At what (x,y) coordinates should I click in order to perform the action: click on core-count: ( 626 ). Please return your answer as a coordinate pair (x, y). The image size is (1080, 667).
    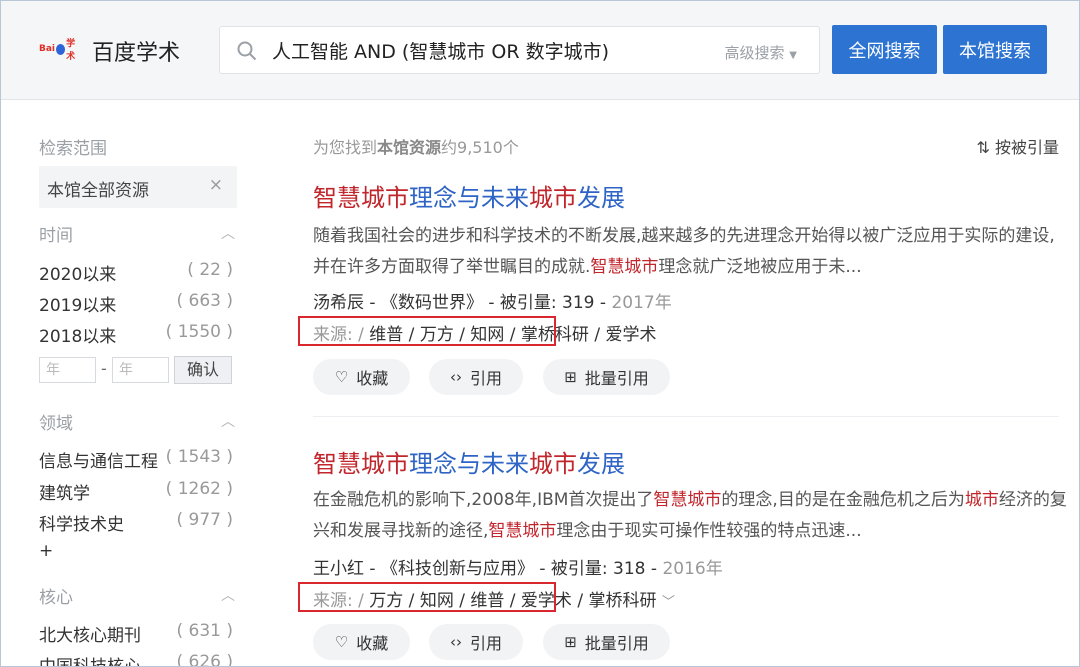
    Looking at the image, I should click on (204, 659).